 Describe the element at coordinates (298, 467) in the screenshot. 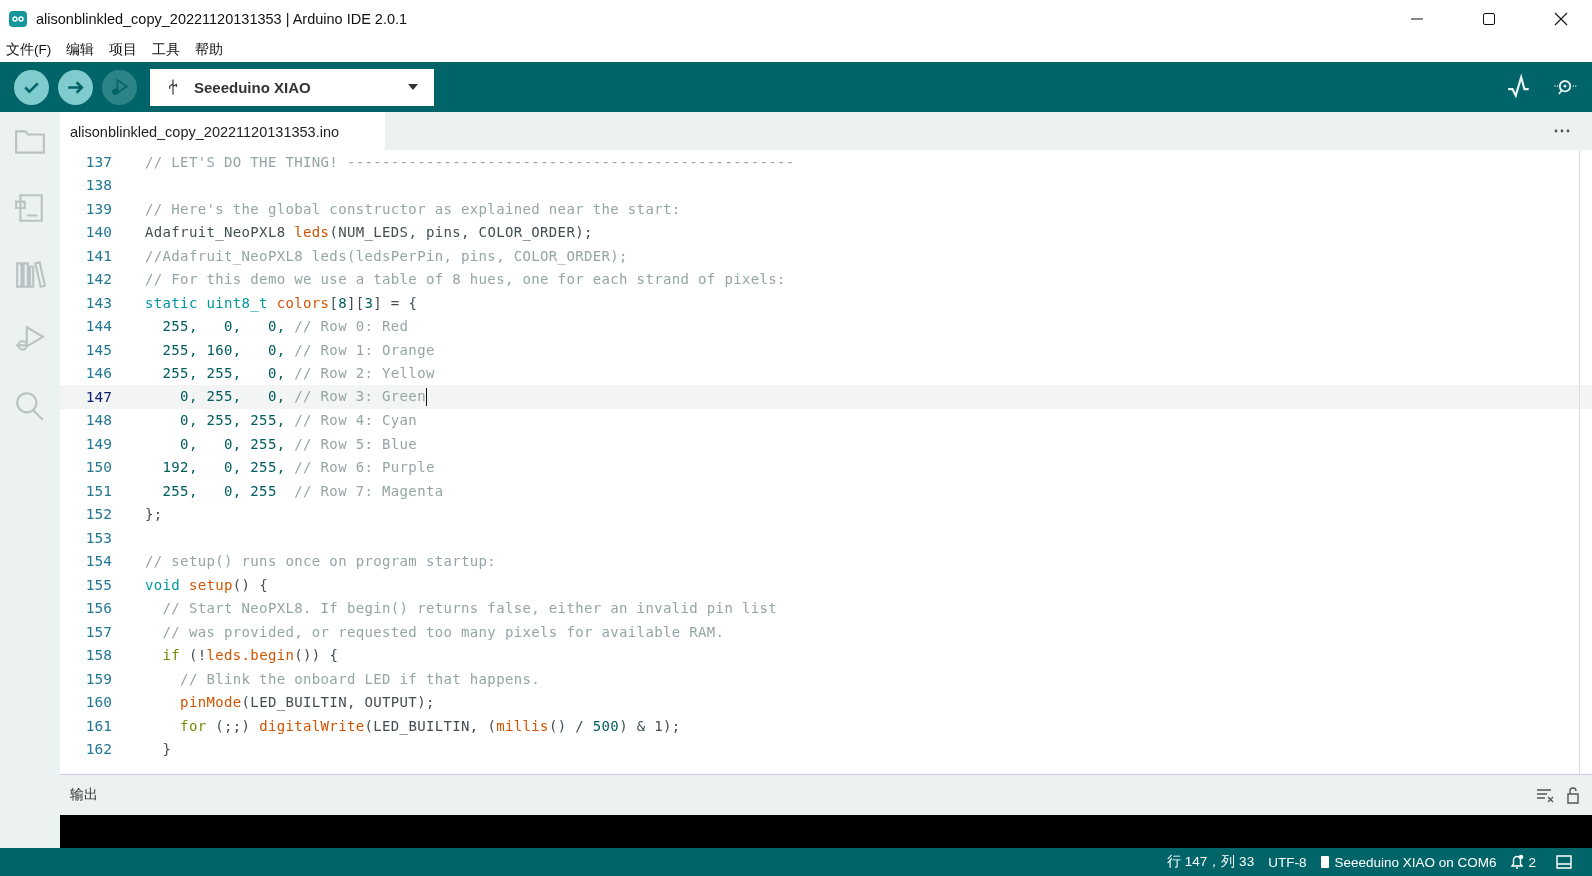

I see `code-line: 192, 0, 255, // Row 6: Purple` at that location.